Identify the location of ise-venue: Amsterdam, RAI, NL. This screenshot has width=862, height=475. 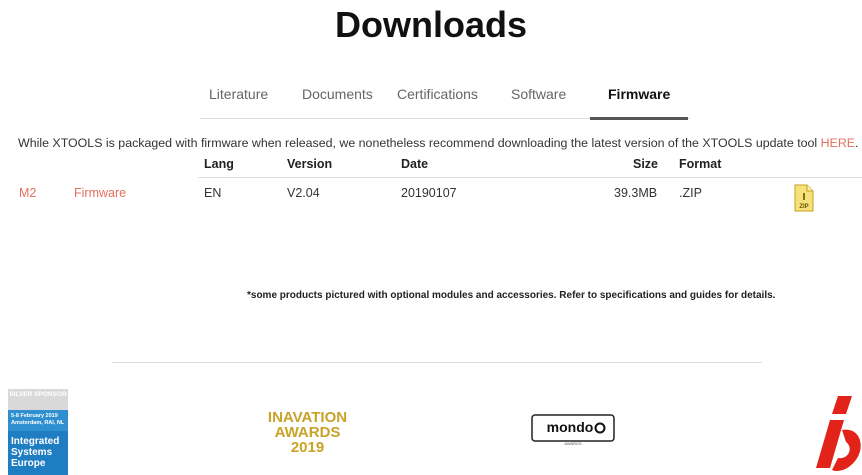
(38, 423).